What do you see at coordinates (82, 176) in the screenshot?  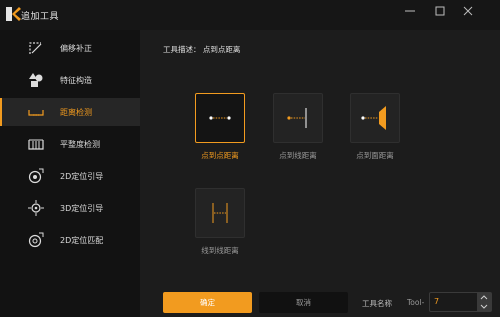 I see `sidebar-item-label: 2D定位引导` at bounding box center [82, 176].